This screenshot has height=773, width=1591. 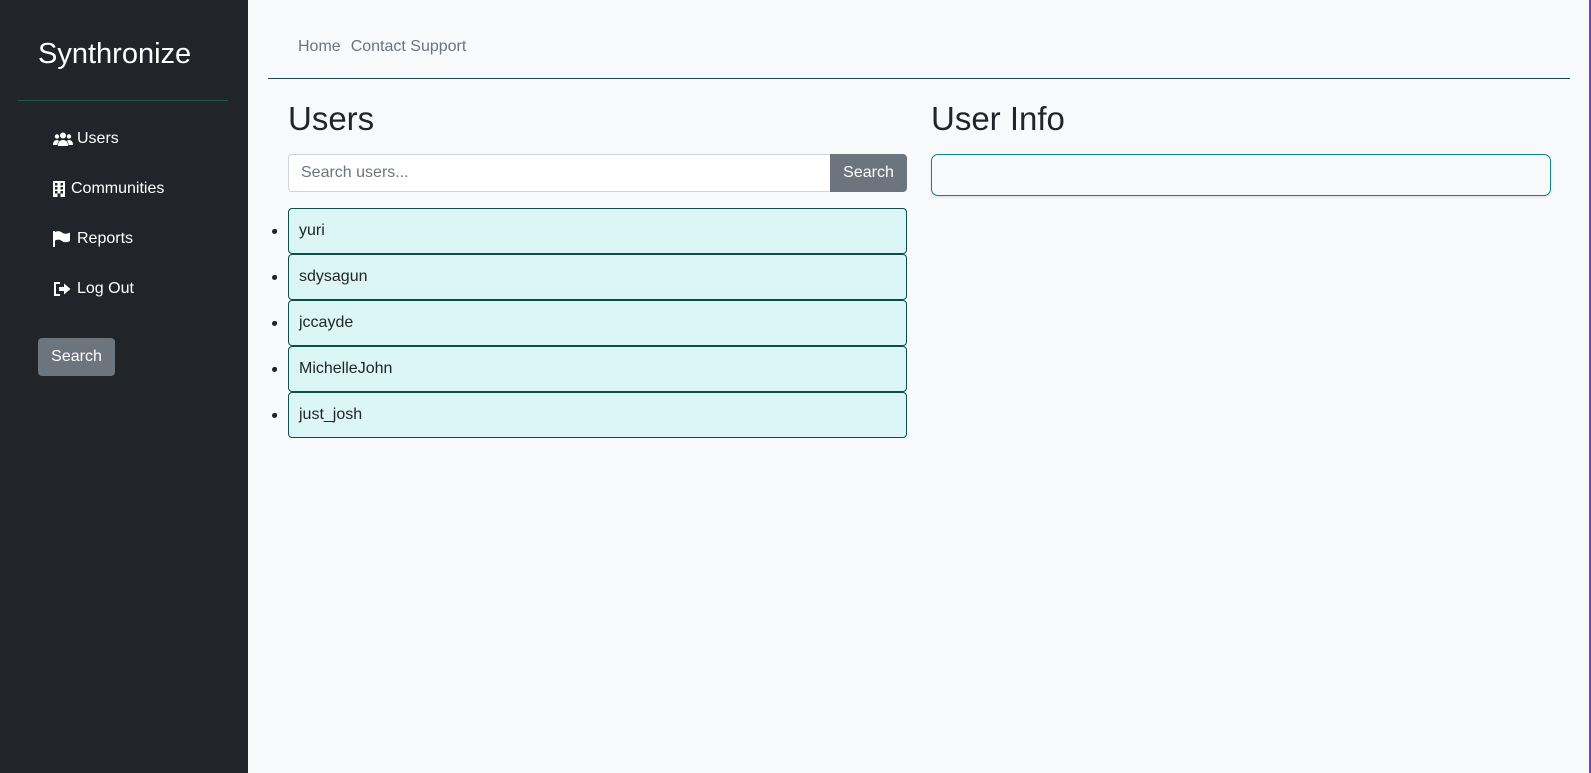 I want to click on user-search-button: Search, so click(x=868, y=173).